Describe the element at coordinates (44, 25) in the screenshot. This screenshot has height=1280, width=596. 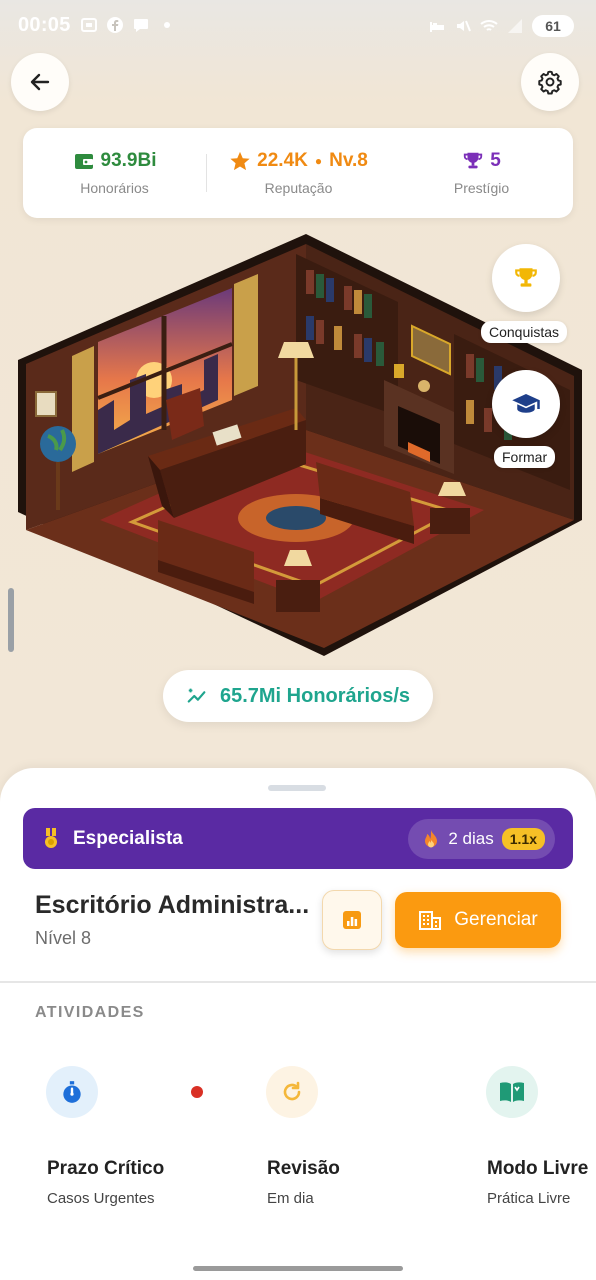
I see `status-time: 00:05` at that location.